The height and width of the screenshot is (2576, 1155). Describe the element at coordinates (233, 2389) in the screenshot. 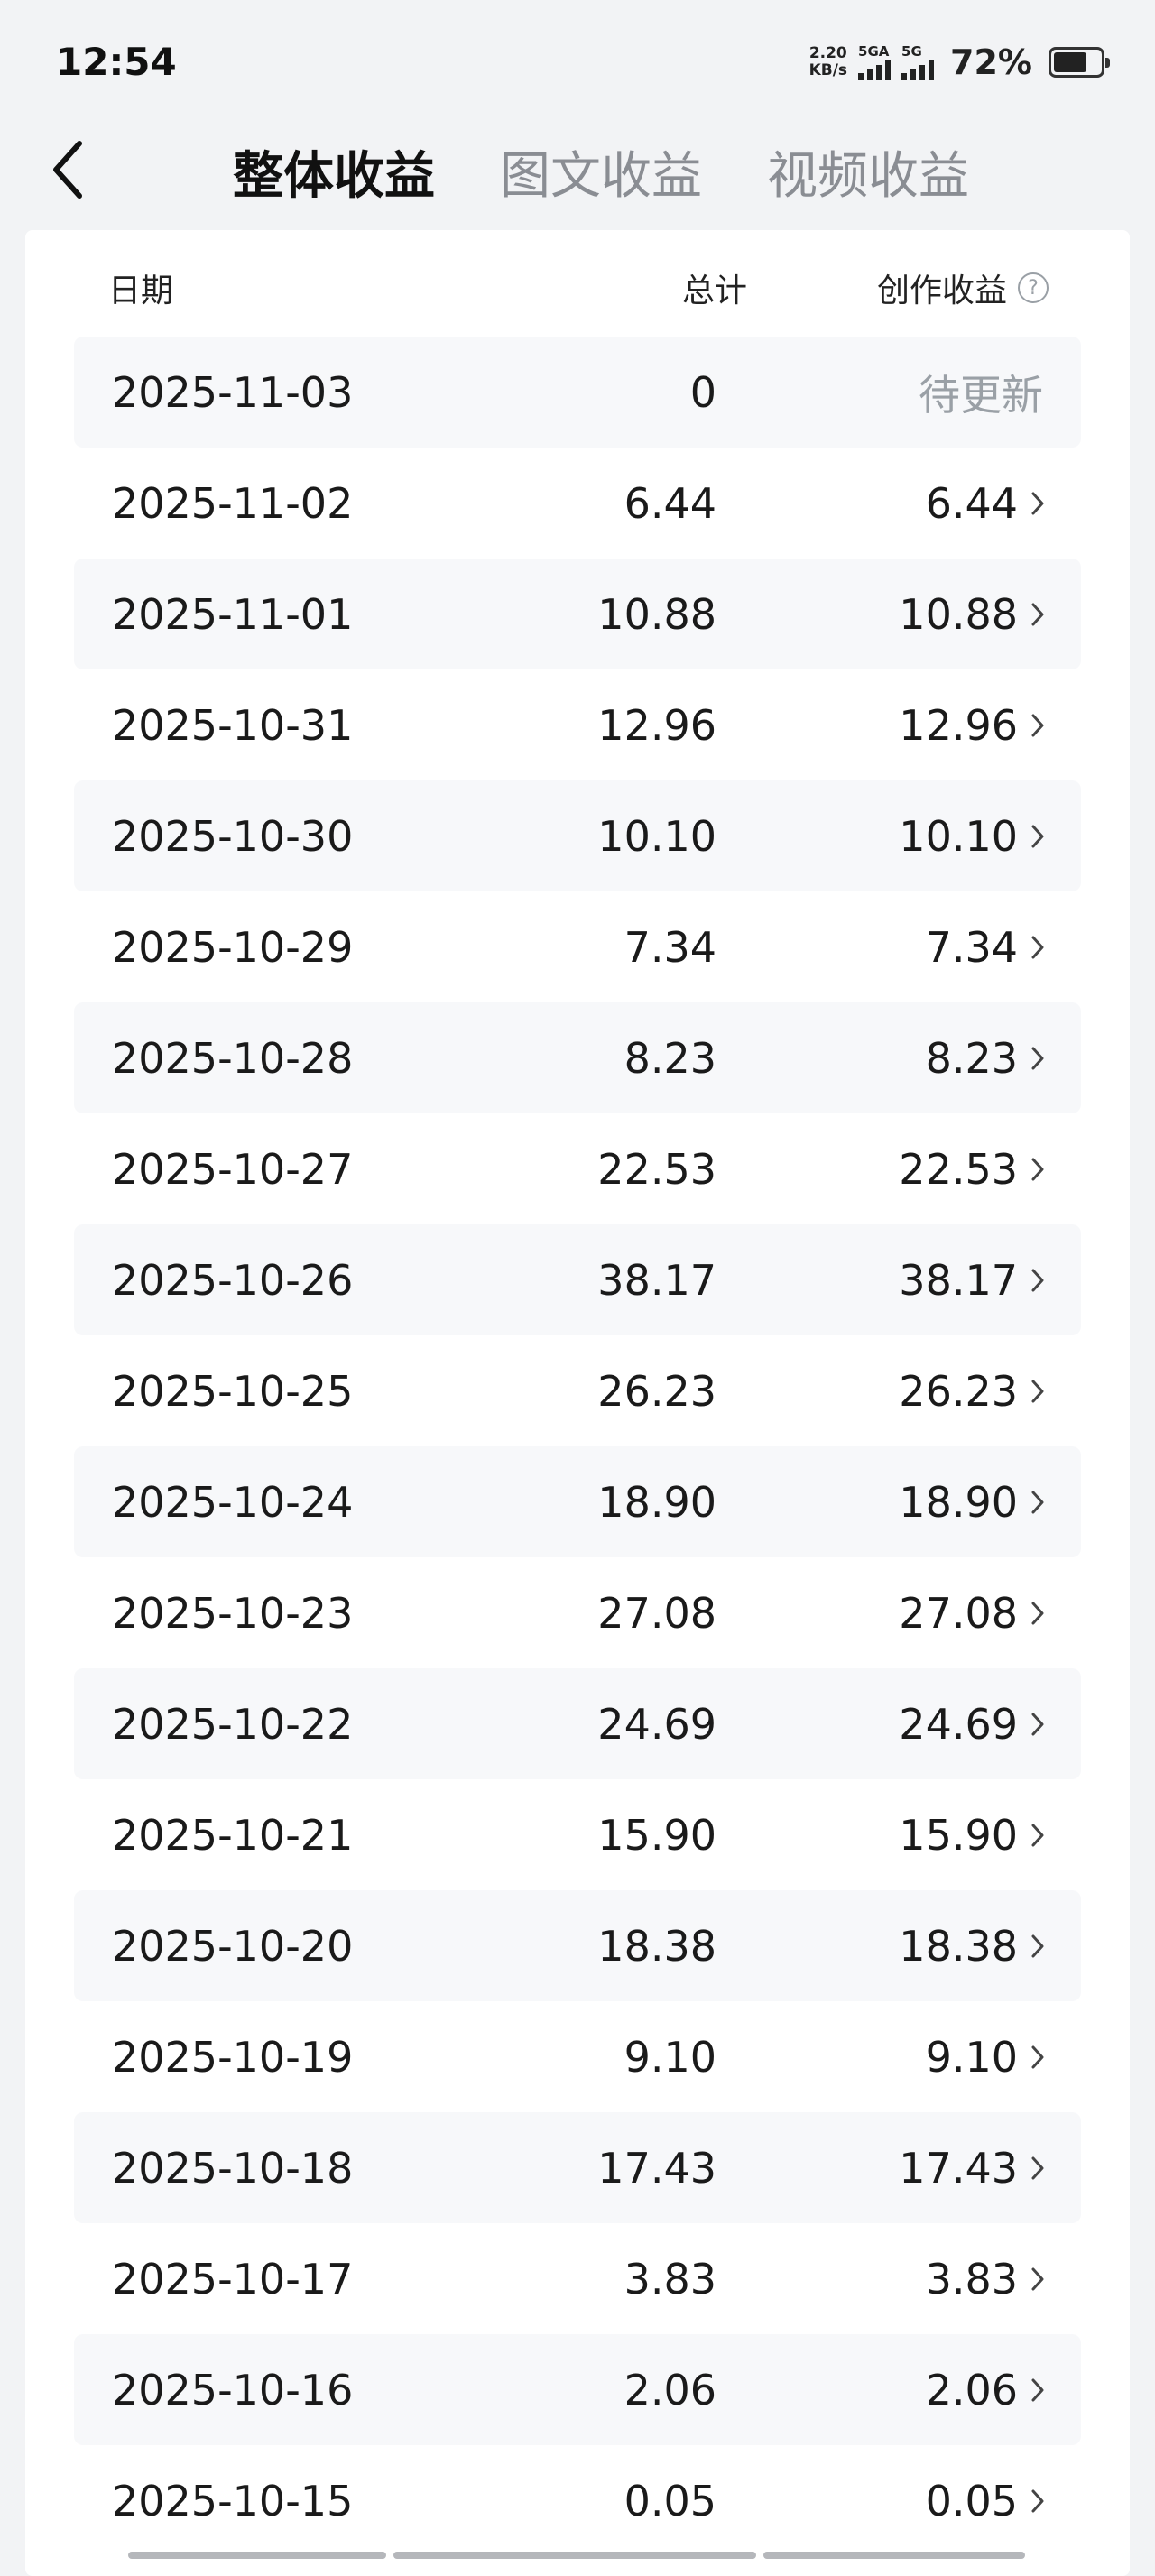

I see `row-date: 2025-10-16` at that location.